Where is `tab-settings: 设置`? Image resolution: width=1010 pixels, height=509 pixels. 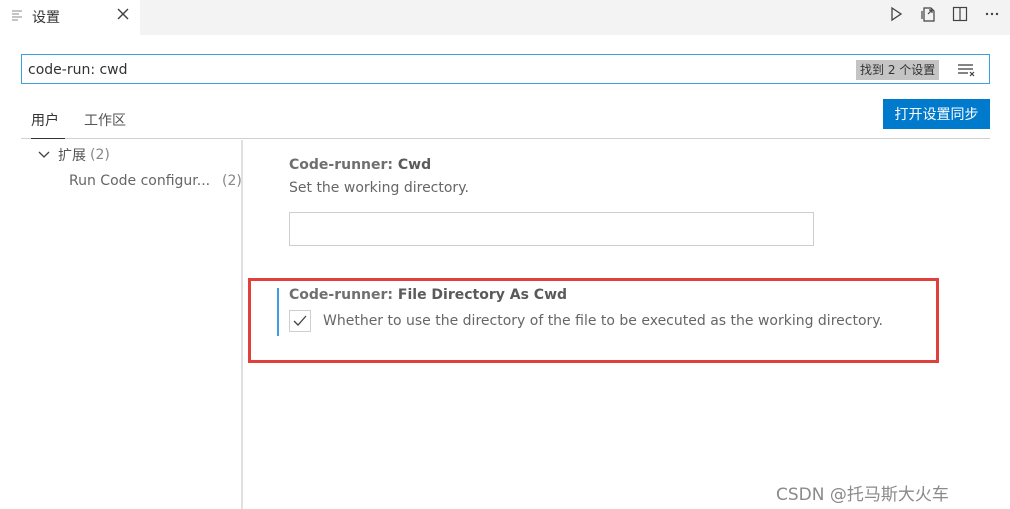
tab-settings: 设置 is located at coordinates (70, 17).